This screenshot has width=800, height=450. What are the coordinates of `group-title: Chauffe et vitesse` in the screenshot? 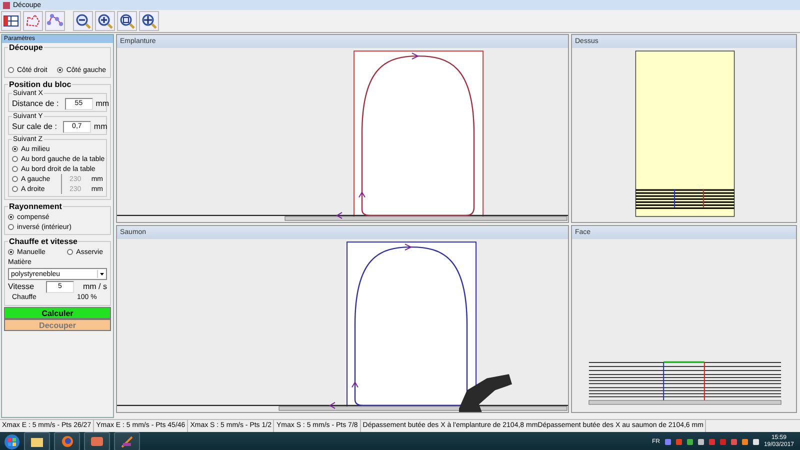 It's located at (43, 241).